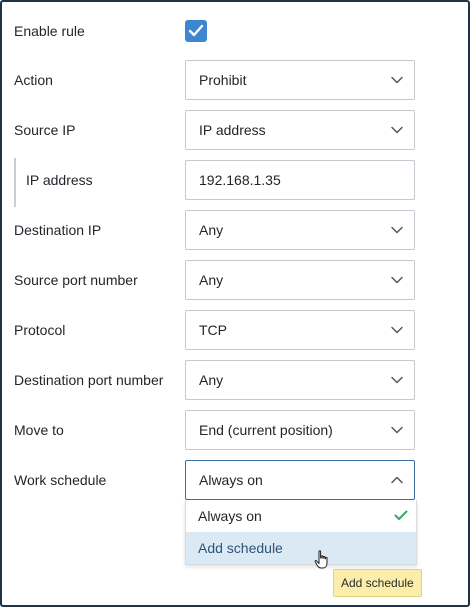 This screenshot has width=470, height=607. I want to click on move-to-value: End (current position), so click(266, 430).